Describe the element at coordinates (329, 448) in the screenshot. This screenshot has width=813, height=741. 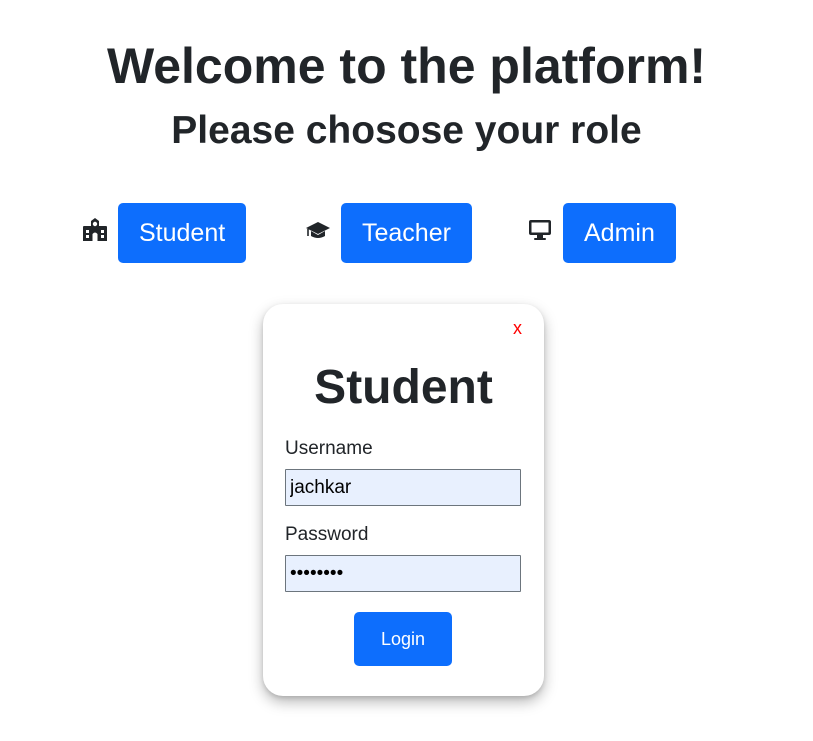
I see `username-label: Username` at that location.